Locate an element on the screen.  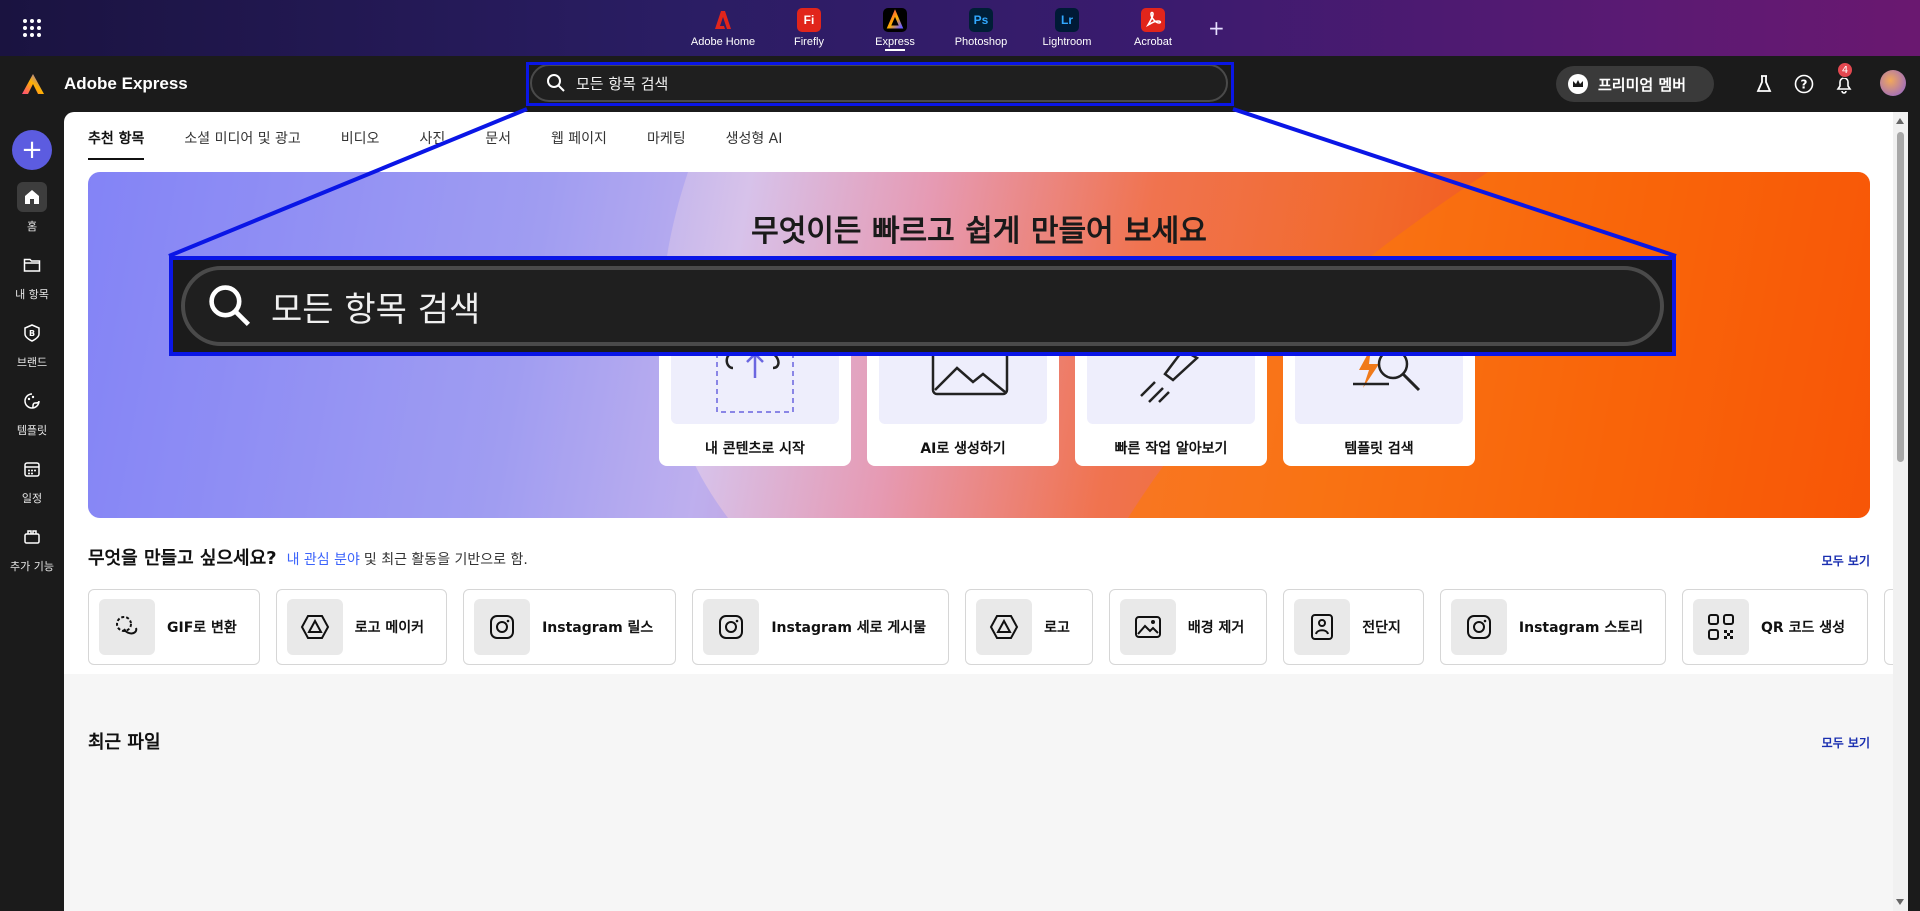
tab-marketing: 마케팅 is located at coordinates (666, 144).